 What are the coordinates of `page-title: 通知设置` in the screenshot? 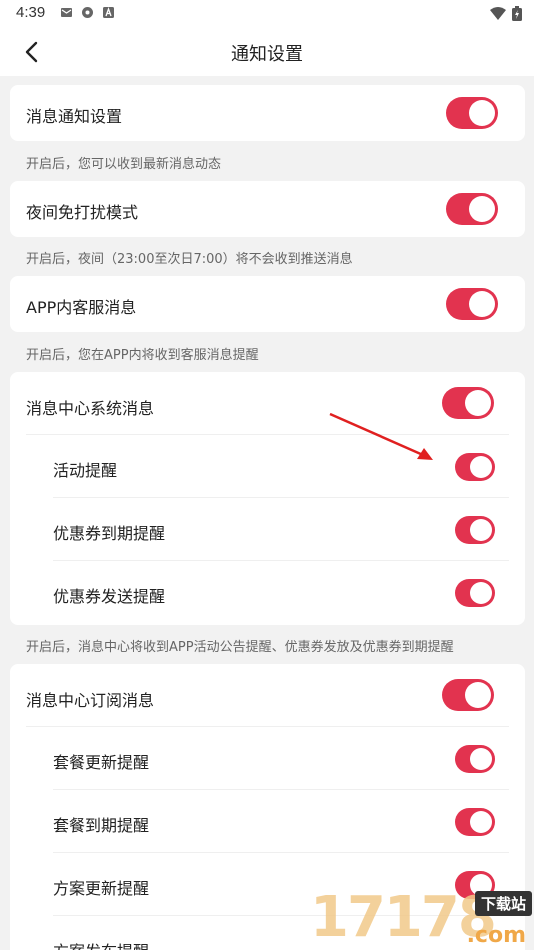 It's located at (267, 54).